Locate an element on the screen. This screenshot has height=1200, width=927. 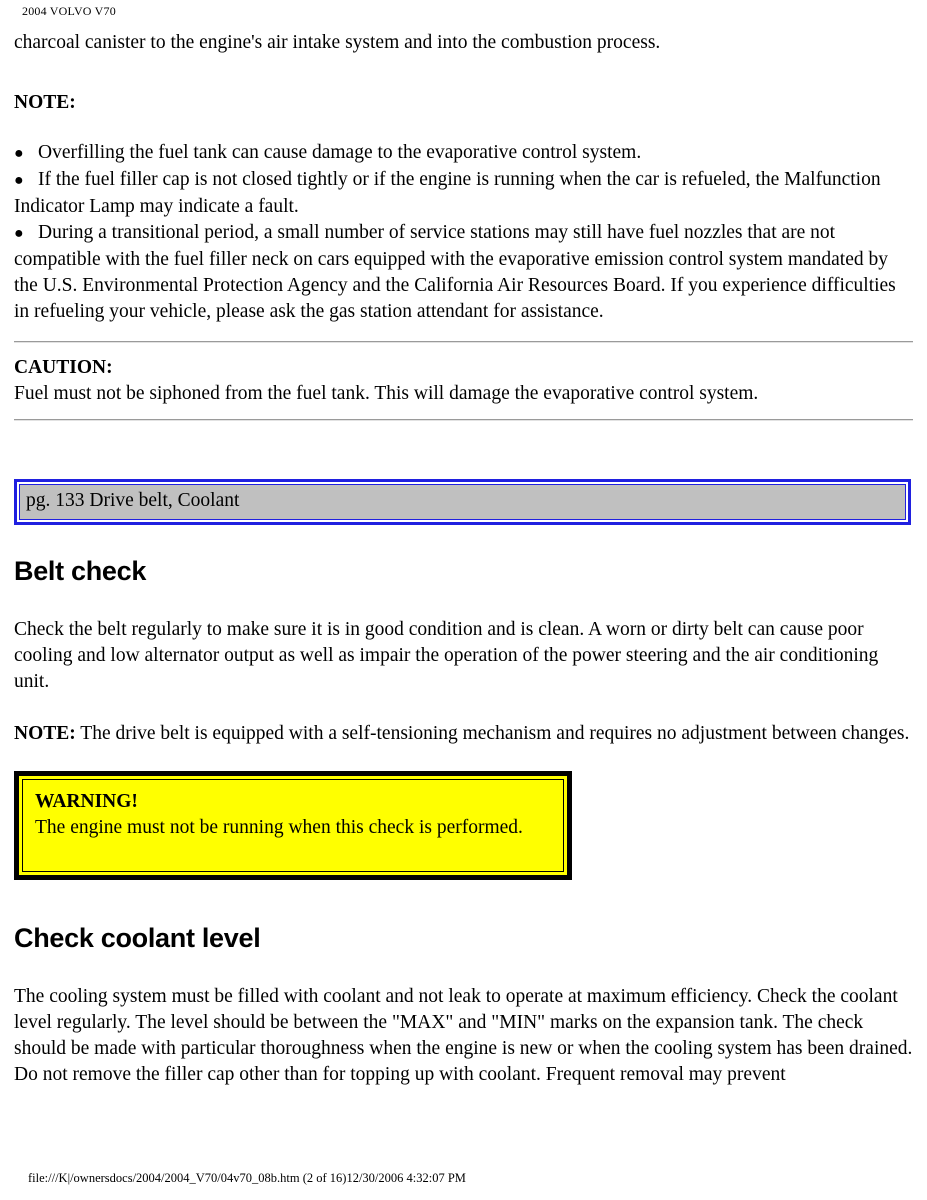
coolant-level-heading: Check coolant level is located at coordinates (137, 938).